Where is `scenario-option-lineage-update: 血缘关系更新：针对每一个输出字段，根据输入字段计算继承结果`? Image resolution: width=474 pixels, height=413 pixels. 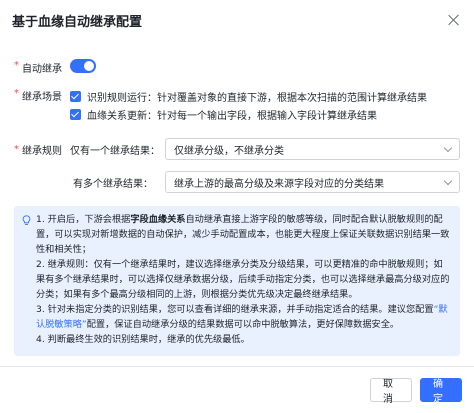 scenario-option-lineage-update: 血缘关系更新：针对每一个输出字段，根据输入字段计算继承结果 is located at coordinates (248, 114).